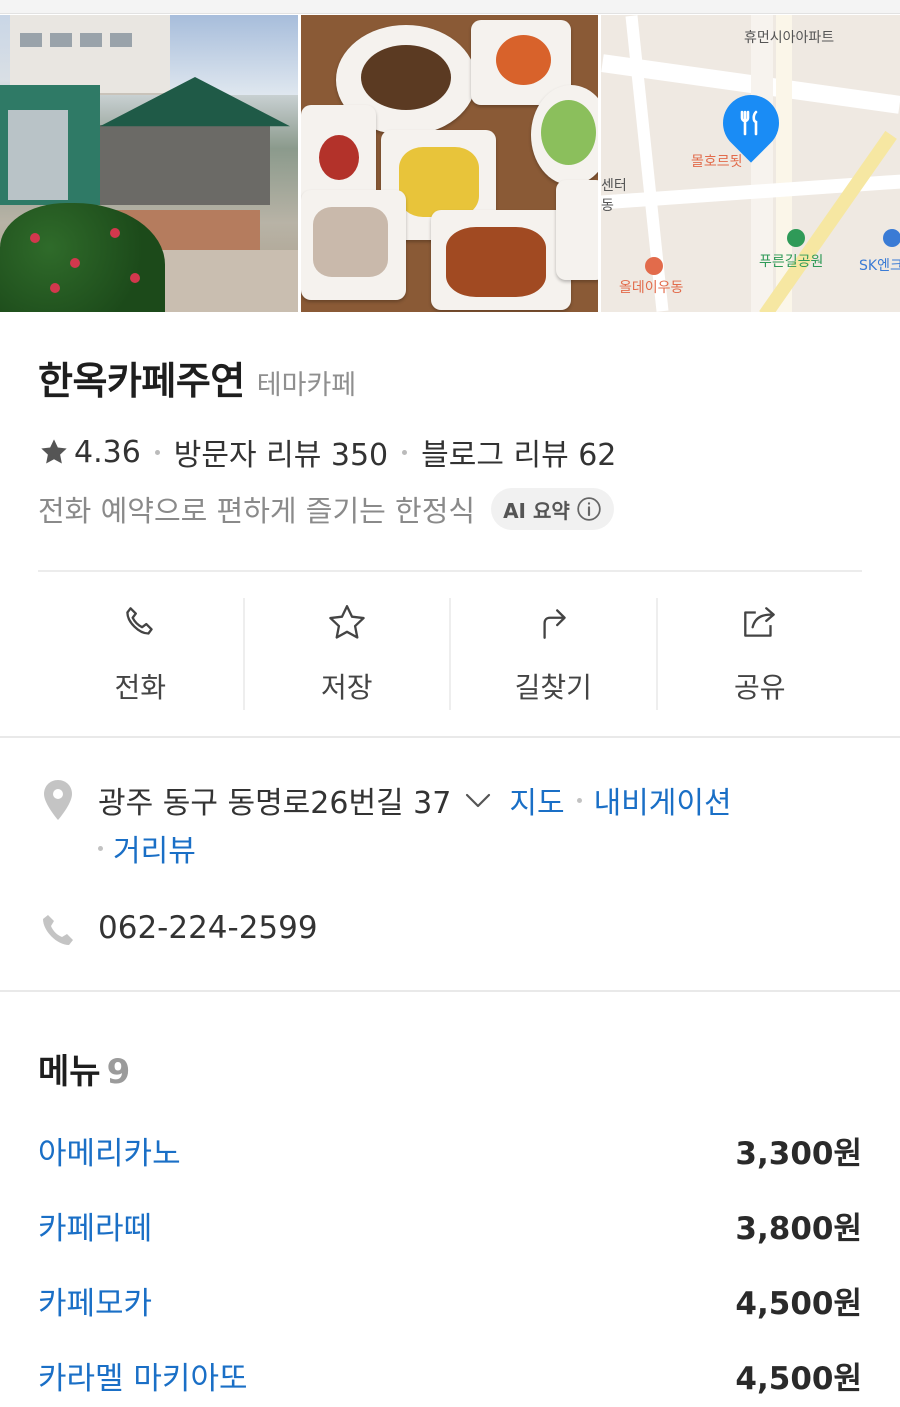 The height and width of the screenshot is (1407, 900). I want to click on rating-row: 4.36 방문자 리뷰 350 블로그 리뷰 62, so click(327, 452).